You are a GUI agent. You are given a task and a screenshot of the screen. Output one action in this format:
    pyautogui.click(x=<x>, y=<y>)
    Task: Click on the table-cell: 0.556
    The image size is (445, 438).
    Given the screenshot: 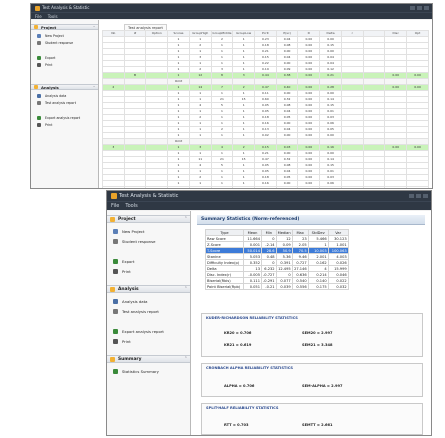 What is the action you would take?
    pyautogui.click(x=300, y=286)
    